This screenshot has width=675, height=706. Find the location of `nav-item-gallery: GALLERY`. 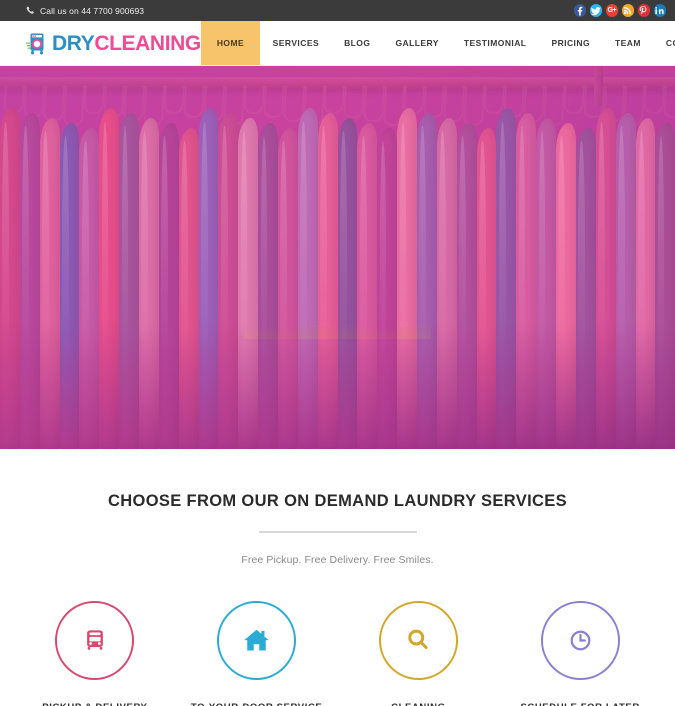

nav-item-gallery: GALLERY is located at coordinates (417, 43).